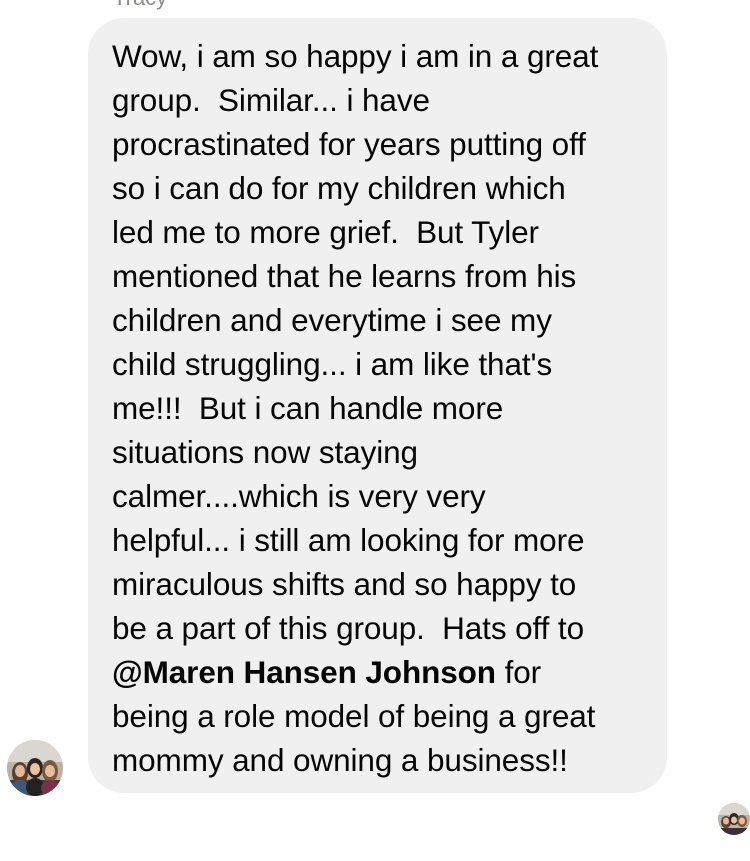 The width and height of the screenshot is (750, 861). What do you see at coordinates (140, 5) in the screenshot?
I see `sender-name: Tracy` at bounding box center [140, 5].